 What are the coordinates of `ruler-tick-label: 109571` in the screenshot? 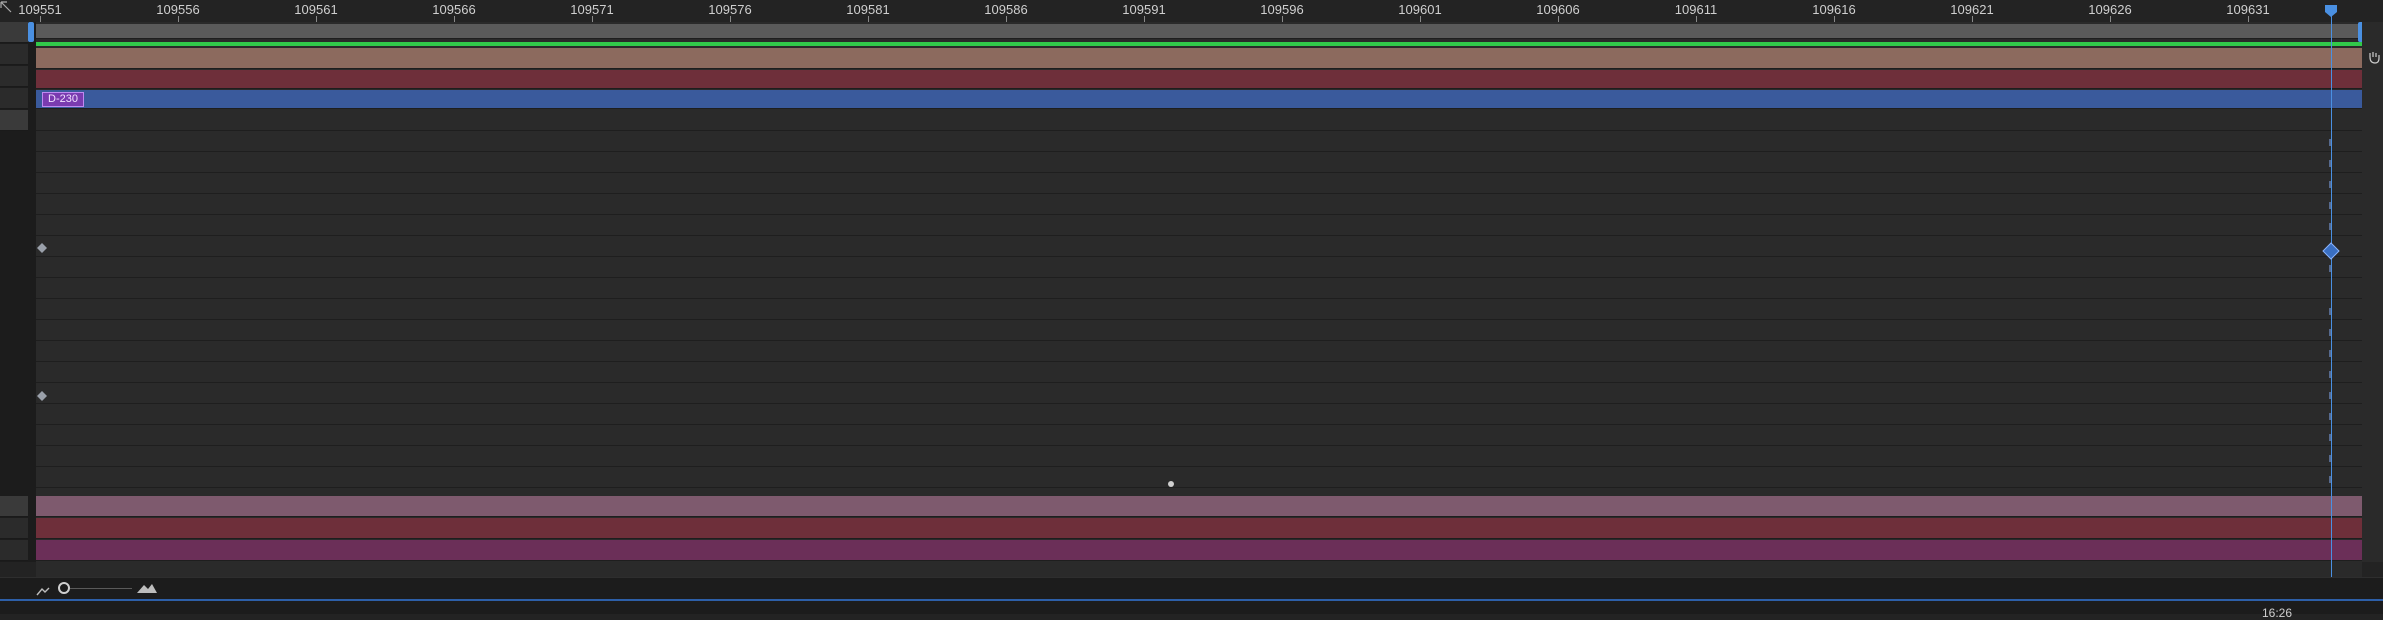 It's located at (592, 9).